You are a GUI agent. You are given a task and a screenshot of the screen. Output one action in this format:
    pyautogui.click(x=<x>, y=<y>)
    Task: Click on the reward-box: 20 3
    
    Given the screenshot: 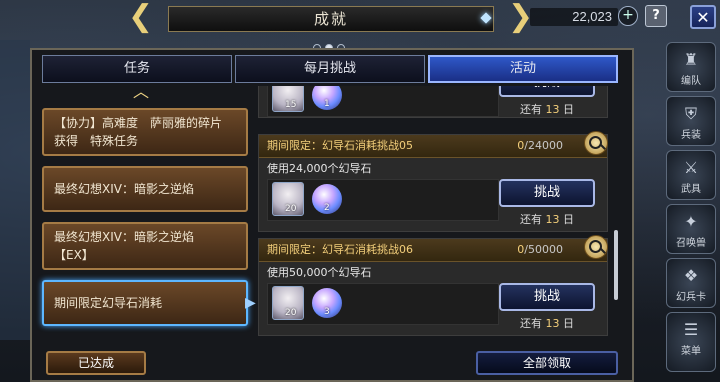 What is the action you would take?
    pyautogui.click(x=383, y=304)
    